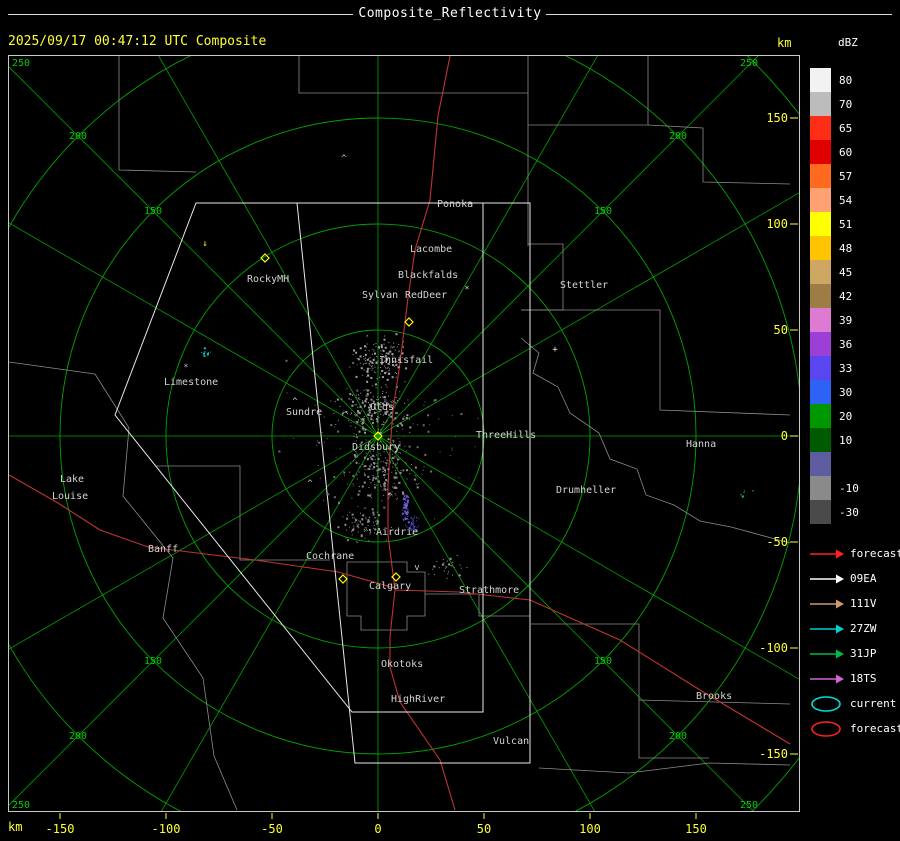 This screenshot has height=841, width=900. I want to click on ellipse-outline, so click(826, 703).